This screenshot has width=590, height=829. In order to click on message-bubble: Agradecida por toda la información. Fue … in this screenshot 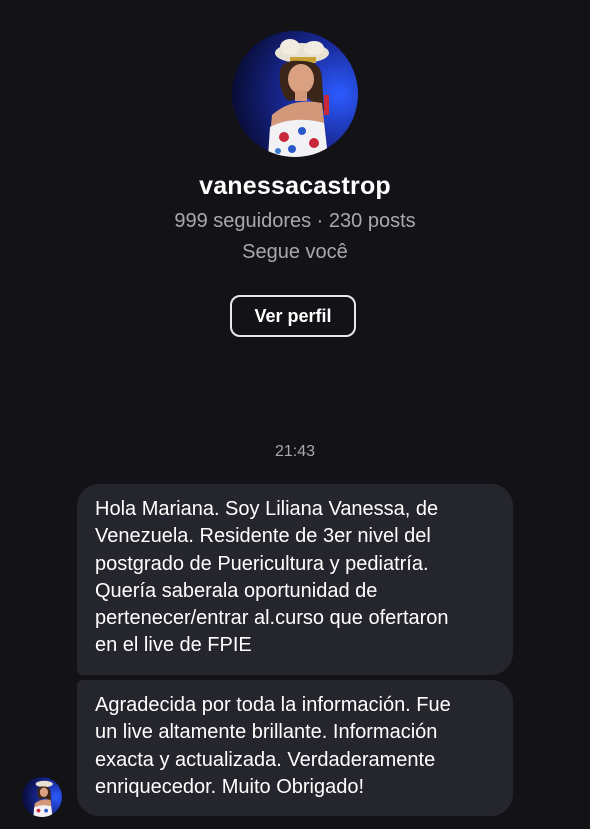, I will do `click(295, 748)`.